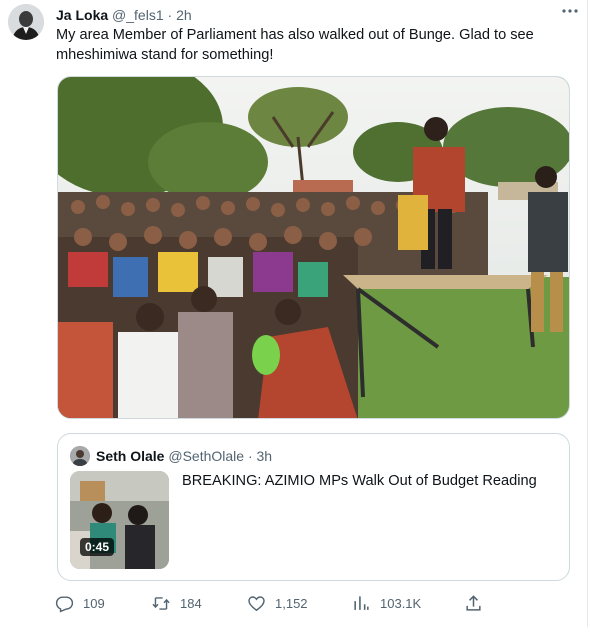 The height and width of the screenshot is (627, 592). I want to click on tweet-timestamp: 2h, so click(184, 15).